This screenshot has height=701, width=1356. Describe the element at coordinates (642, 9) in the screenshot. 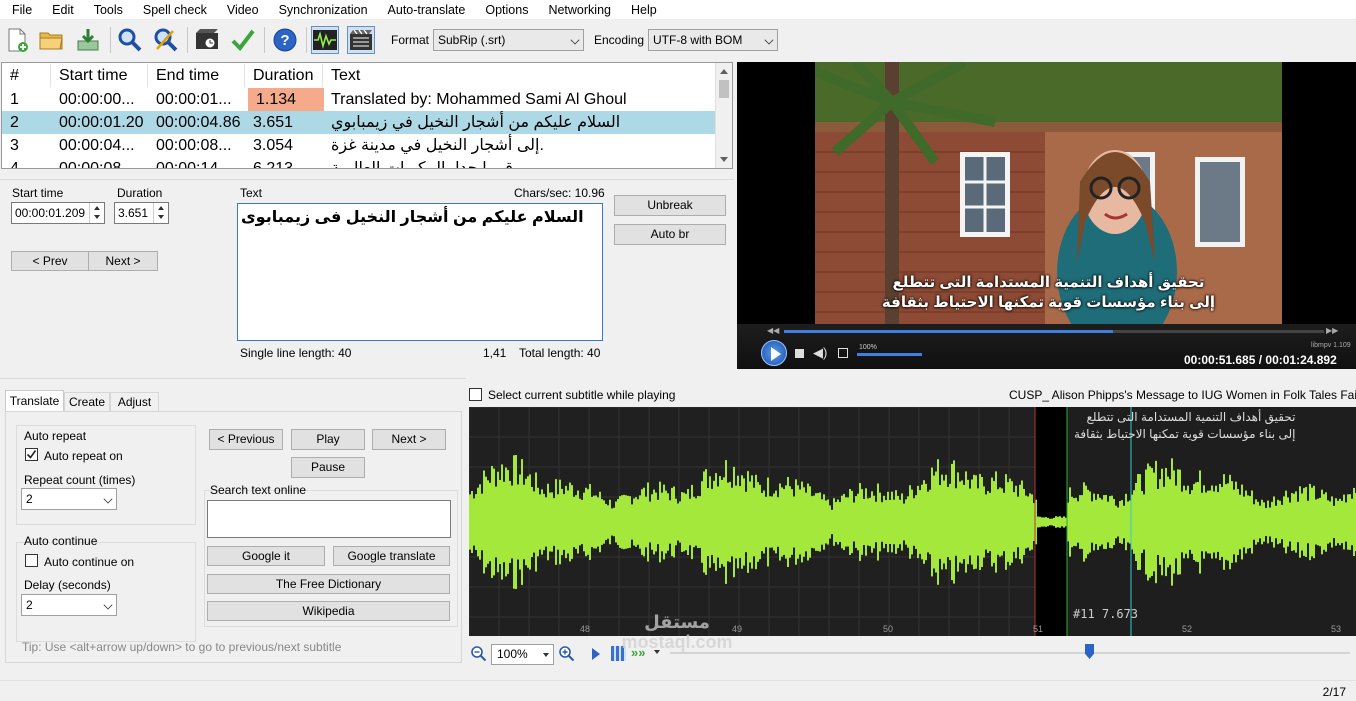

I see `menu-help: Help` at that location.